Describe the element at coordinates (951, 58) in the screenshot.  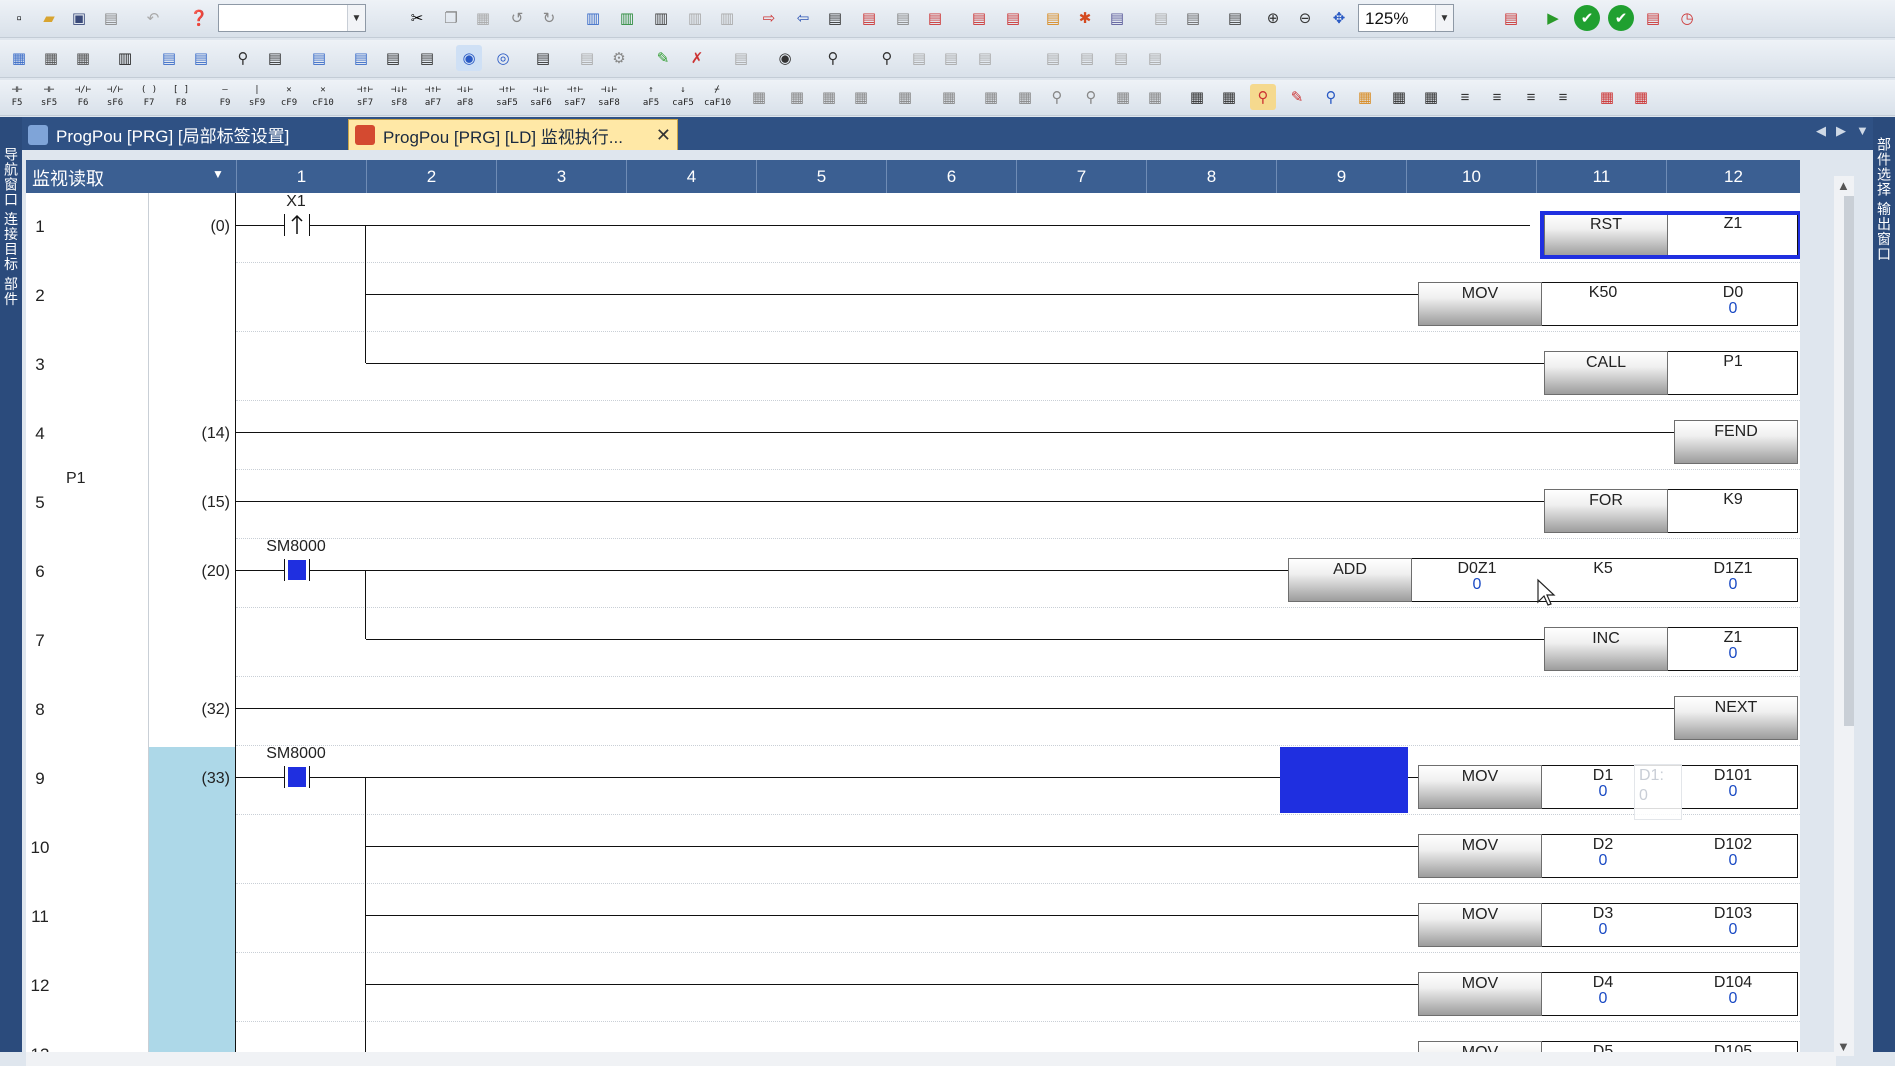
I see `label-icon: ▤` at that location.